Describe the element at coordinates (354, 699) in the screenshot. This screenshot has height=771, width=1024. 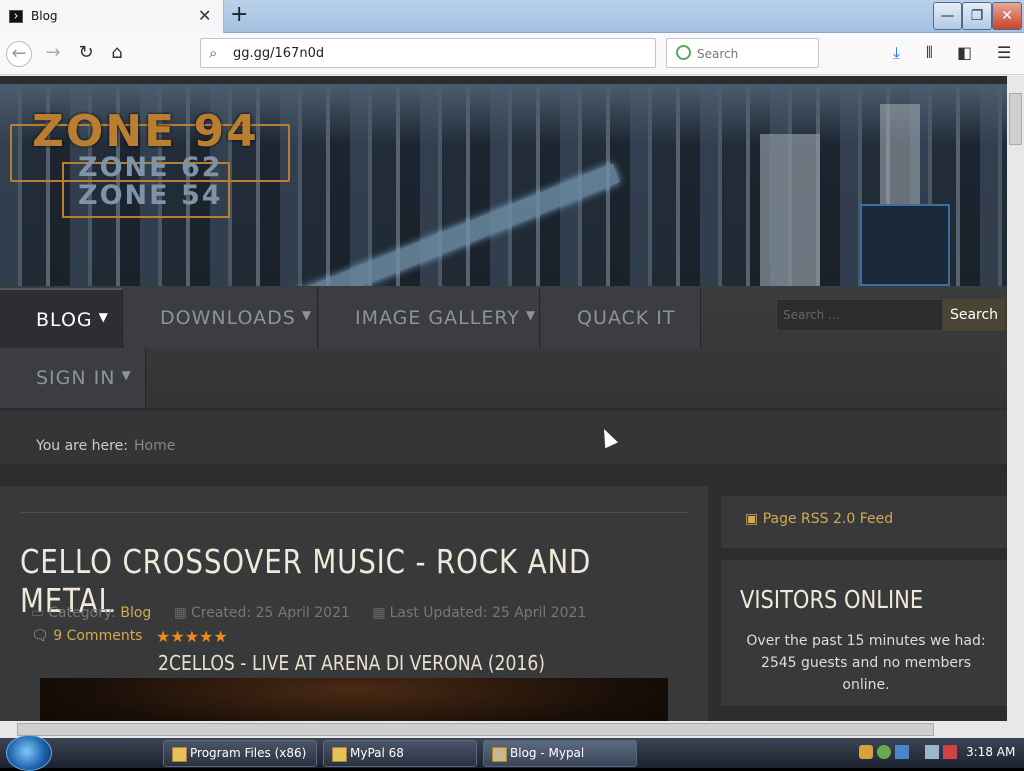
I see `video-player` at that location.